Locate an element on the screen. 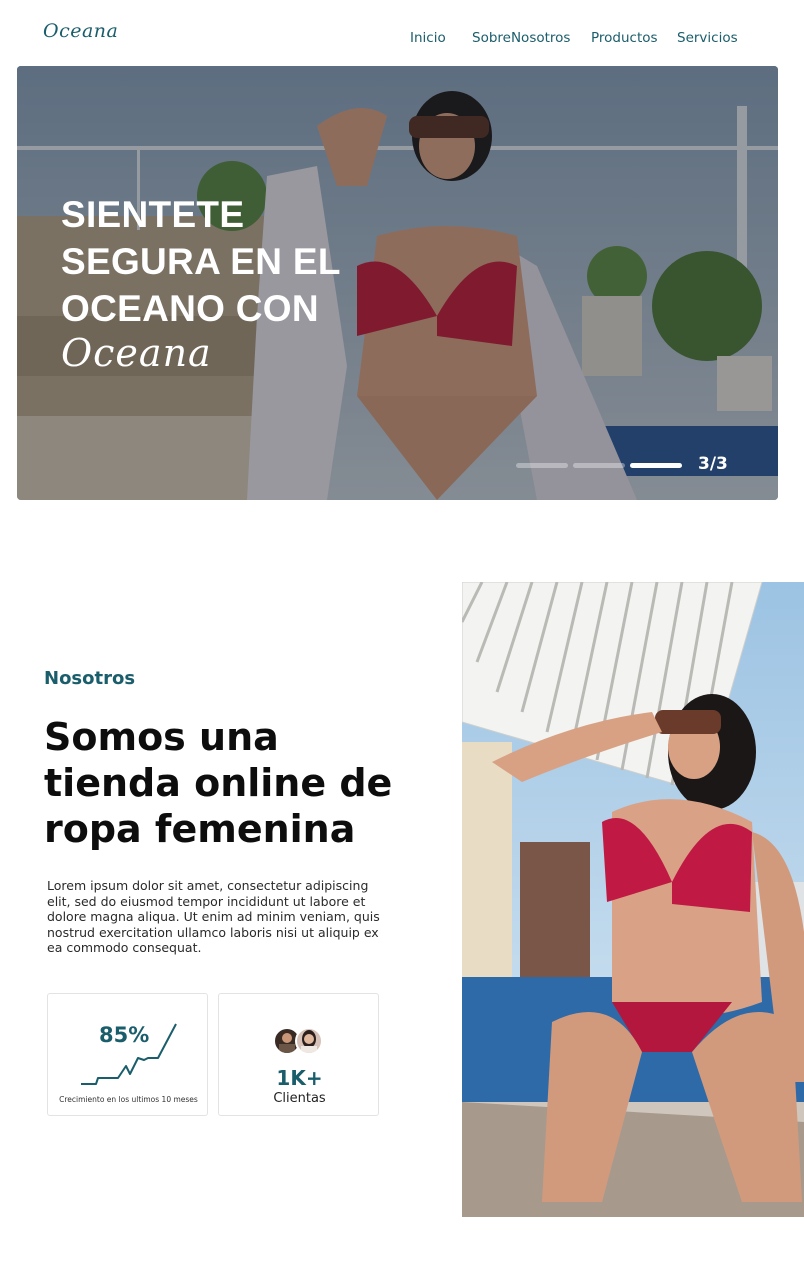 The image size is (804, 1280). clients-stat-card: 1K+ Clientas is located at coordinates (298, 1054).